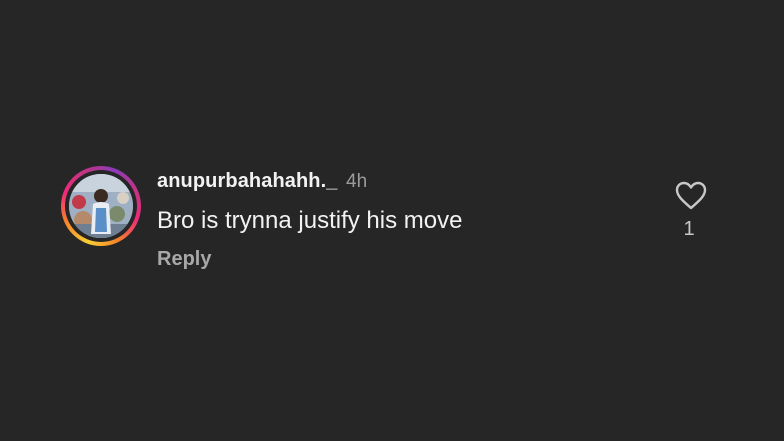 The height and width of the screenshot is (441, 784). Describe the element at coordinates (247, 181) in the screenshot. I see `comment-username: anupurbahahahh._` at that location.